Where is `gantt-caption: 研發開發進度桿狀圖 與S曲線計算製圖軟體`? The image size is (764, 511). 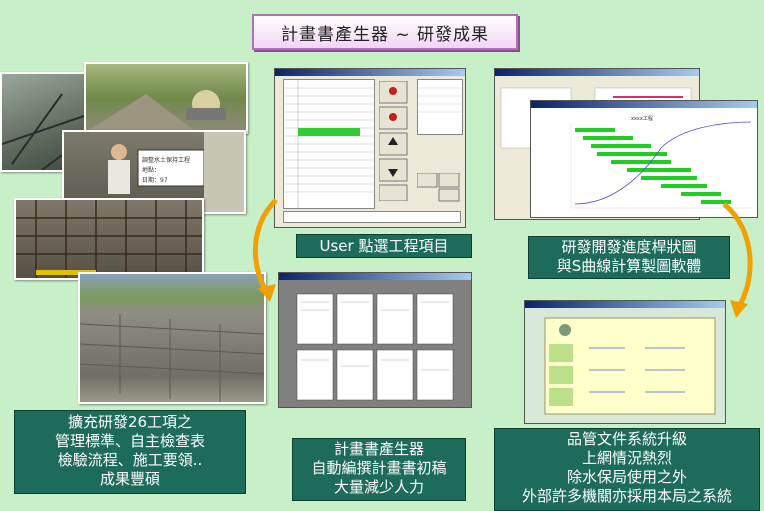
gantt-caption: 研發開發進度桿狀圖 與S曲線計算製圖軟體 is located at coordinates (629, 257).